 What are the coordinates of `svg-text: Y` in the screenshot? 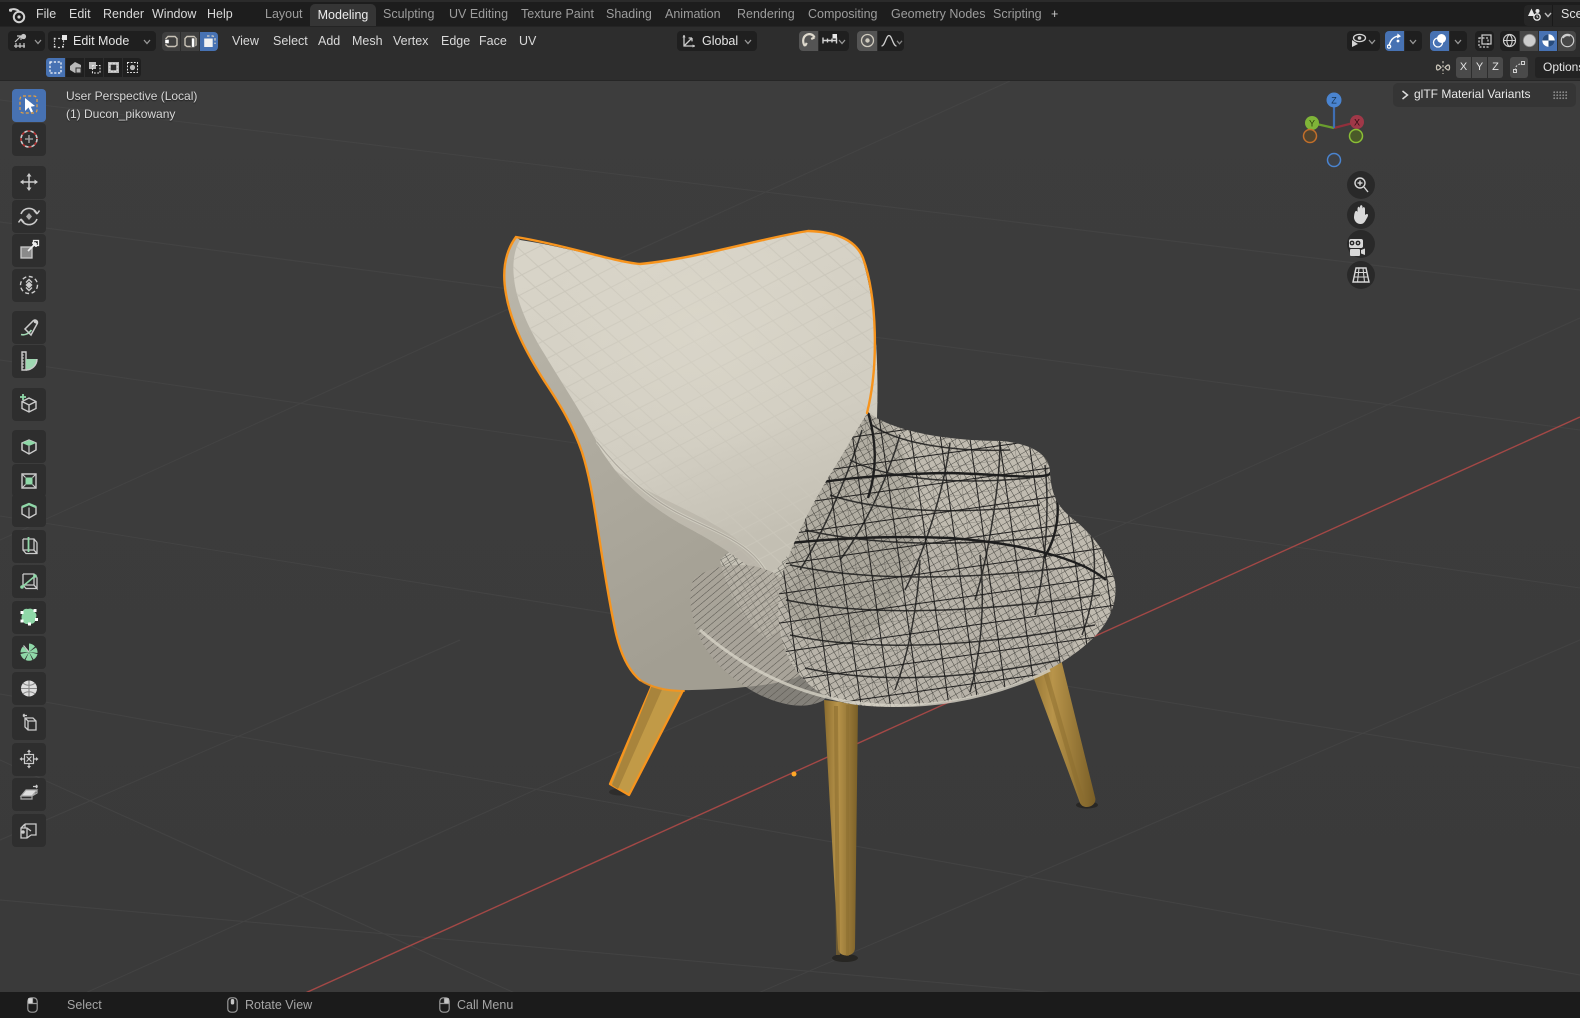 It's located at (1312, 124).